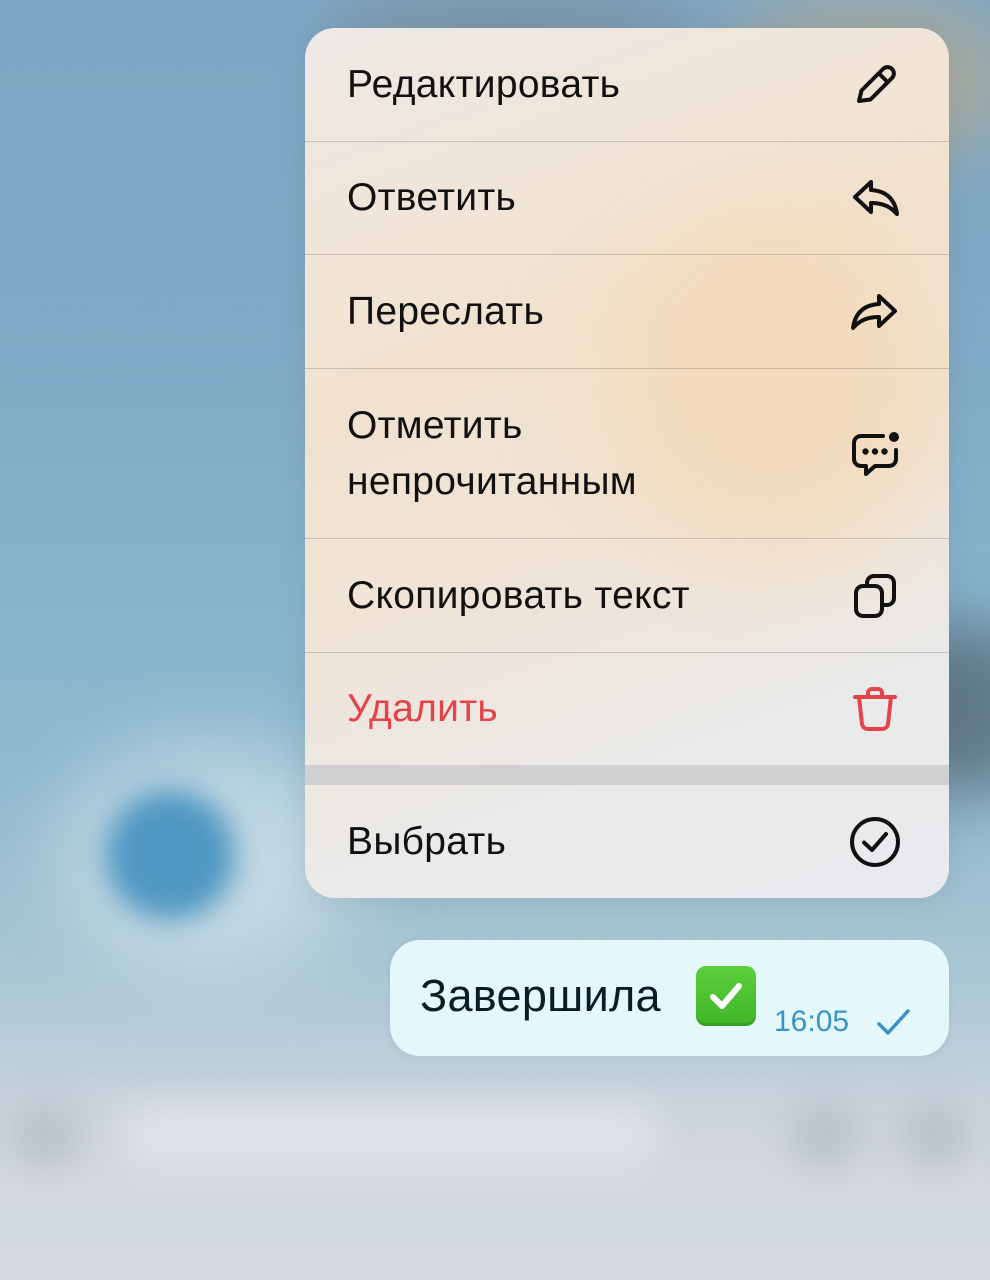 The height and width of the screenshot is (1280, 990). What do you see at coordinates (894, 1022) in the screenshot?
I see `single-check-icon` at bounding box center [894, 1022].